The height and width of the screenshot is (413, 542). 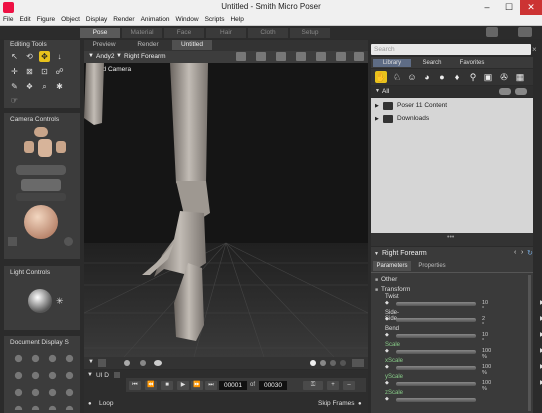 I want to click on view-icon, so click(x=321, y=56).